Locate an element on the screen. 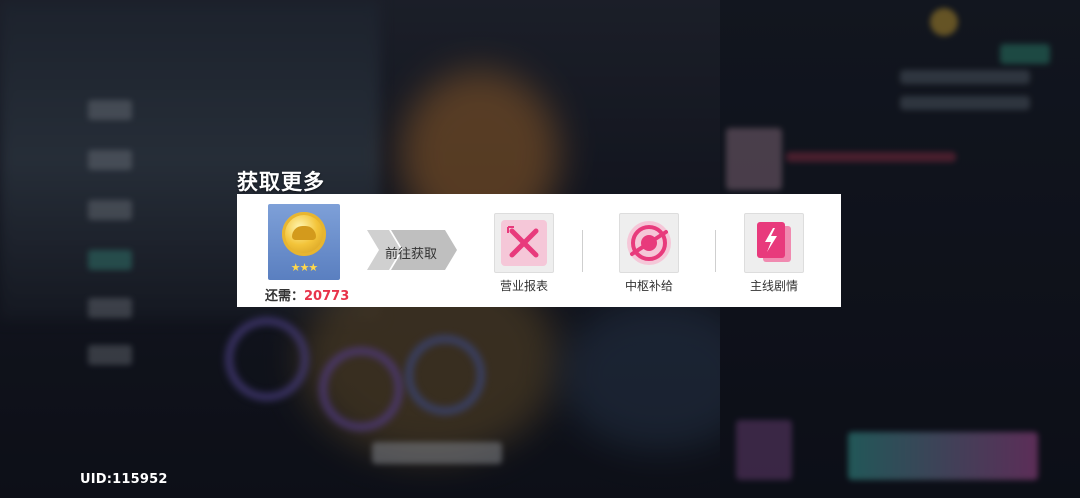 The width and height of the screenshot is (1080, 498). user-id: UID:115952 is located at coordinates (124, 479).